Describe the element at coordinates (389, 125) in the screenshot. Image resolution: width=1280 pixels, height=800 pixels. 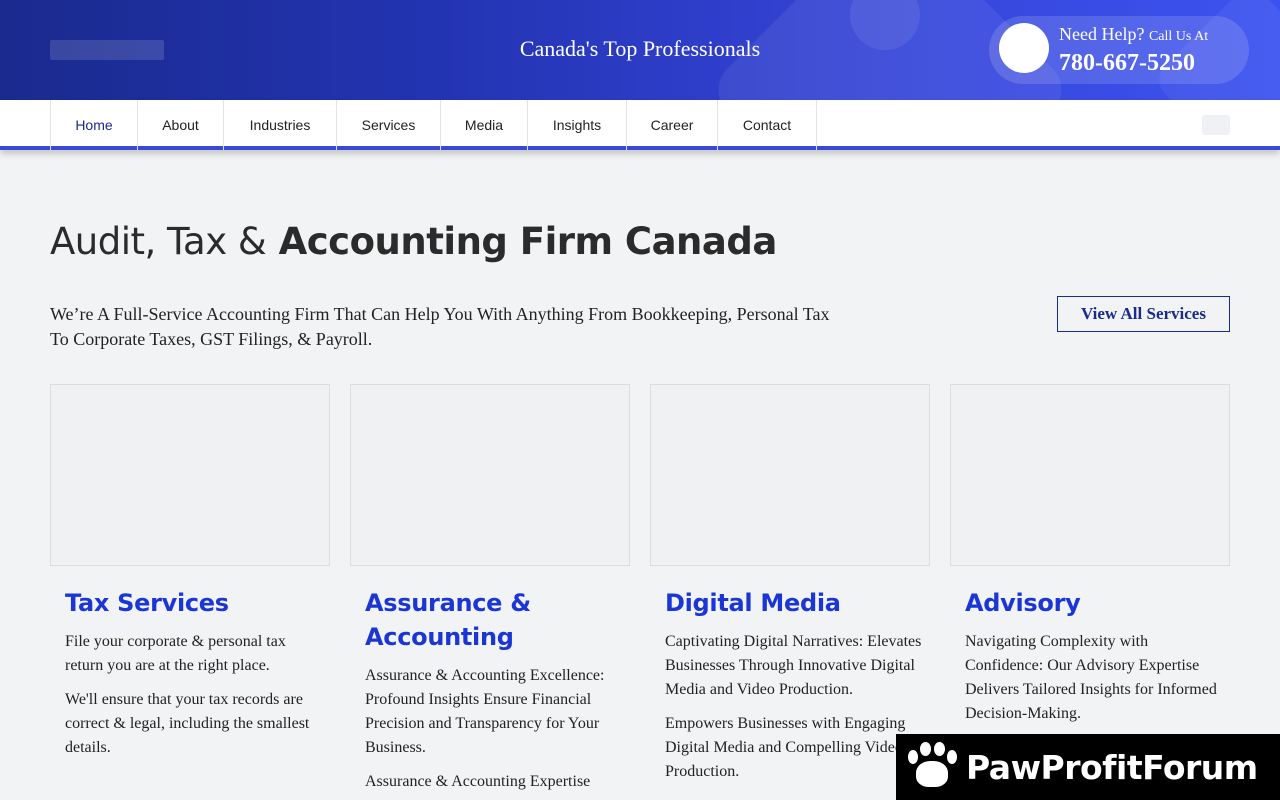
I see `nav-item-services: Services` at that location.